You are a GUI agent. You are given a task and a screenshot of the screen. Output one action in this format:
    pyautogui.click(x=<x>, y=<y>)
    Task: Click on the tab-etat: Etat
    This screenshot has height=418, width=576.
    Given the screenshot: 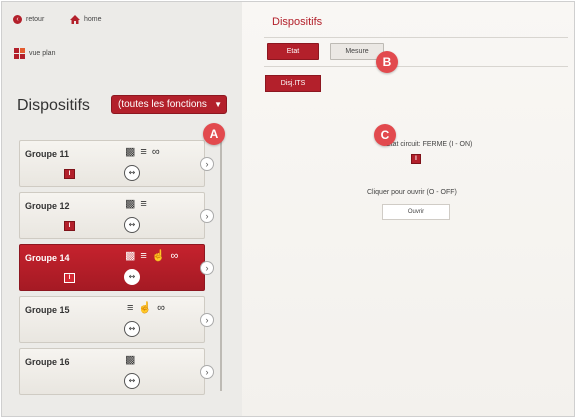 What is the action you would take?
    pyautogui.click(x=293, y=51)
    